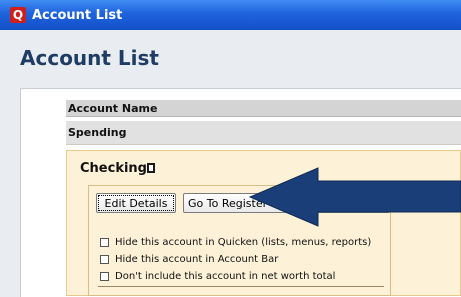 The width and height of the screenshot is (461, 297). Describe the element at coordinates (235, 203) in the screenshot. I see `go-to-register-button: Go To Register` at that location.